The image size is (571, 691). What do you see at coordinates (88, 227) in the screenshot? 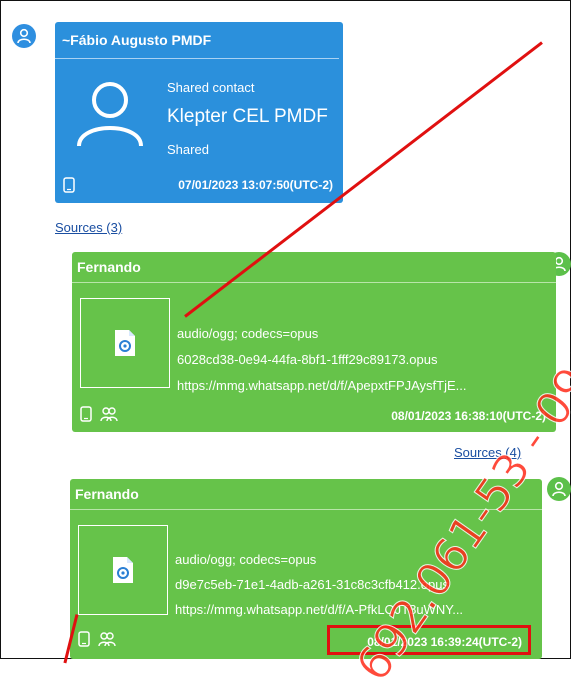
I see `sources-link: Sources (3)` at bounding box center [88, 227].